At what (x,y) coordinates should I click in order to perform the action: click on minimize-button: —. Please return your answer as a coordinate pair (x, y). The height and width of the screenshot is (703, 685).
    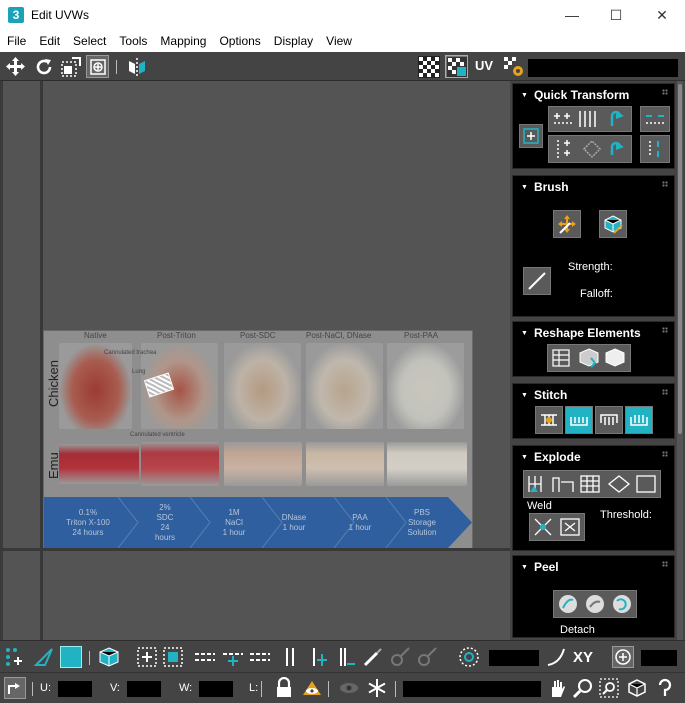
    Looking at the image, I should click on (572, 15).